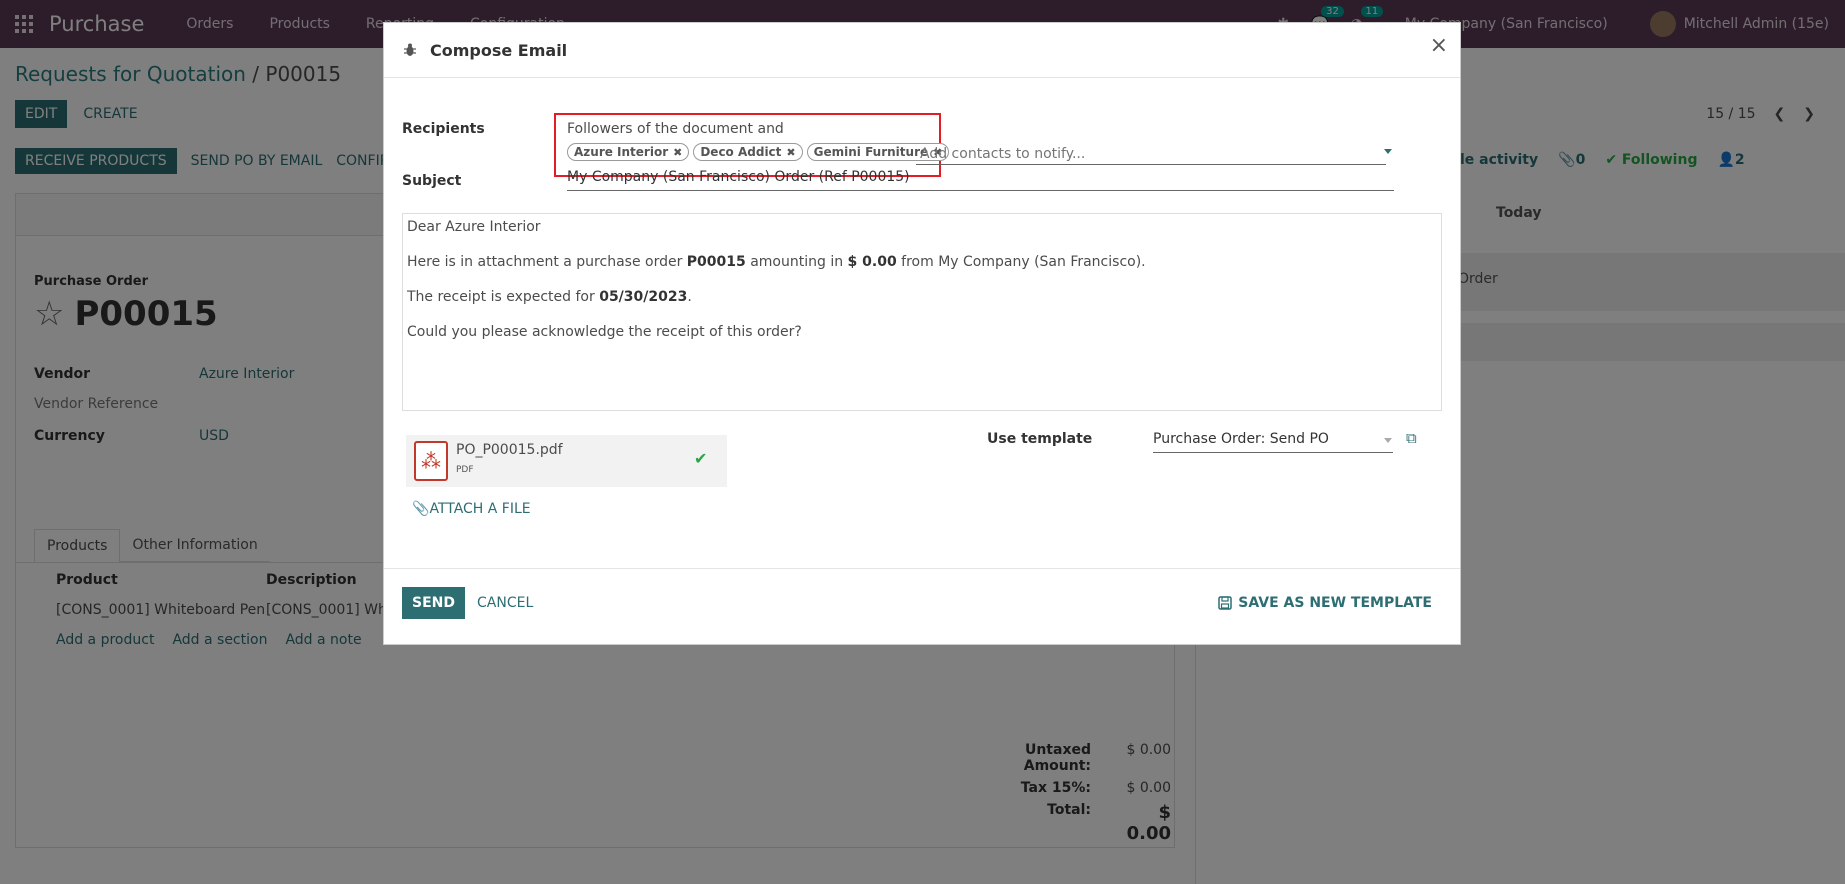  Describe the element at coordinates (1411, 438) in the screenshot. I see `external-link-icon: ⧉` at that location.